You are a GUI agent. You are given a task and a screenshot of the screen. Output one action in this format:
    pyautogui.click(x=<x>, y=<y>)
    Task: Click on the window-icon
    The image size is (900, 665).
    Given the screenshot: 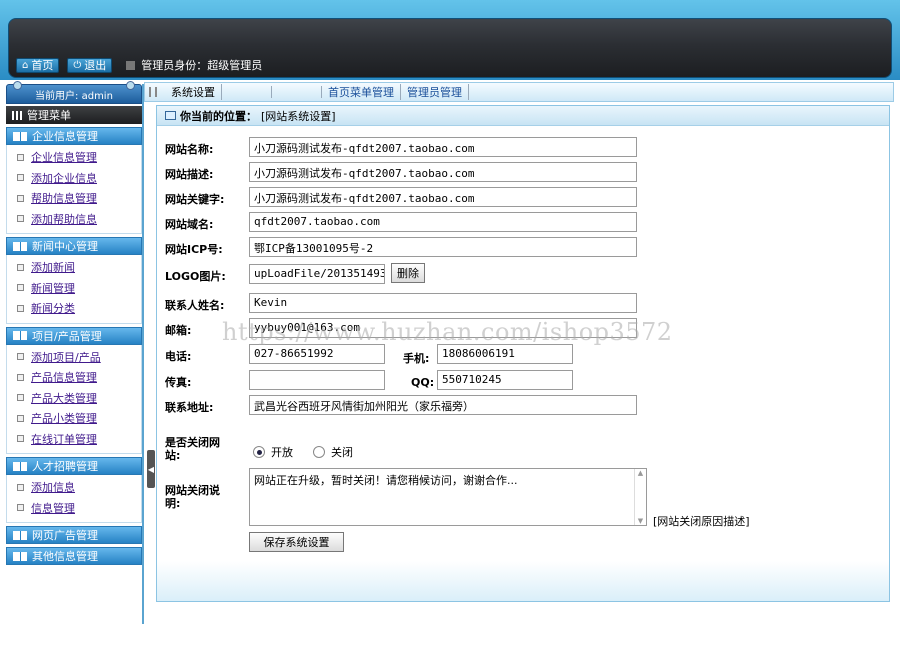 What is the action you would take?
    pyautogui.click(x=170, y=115)
    